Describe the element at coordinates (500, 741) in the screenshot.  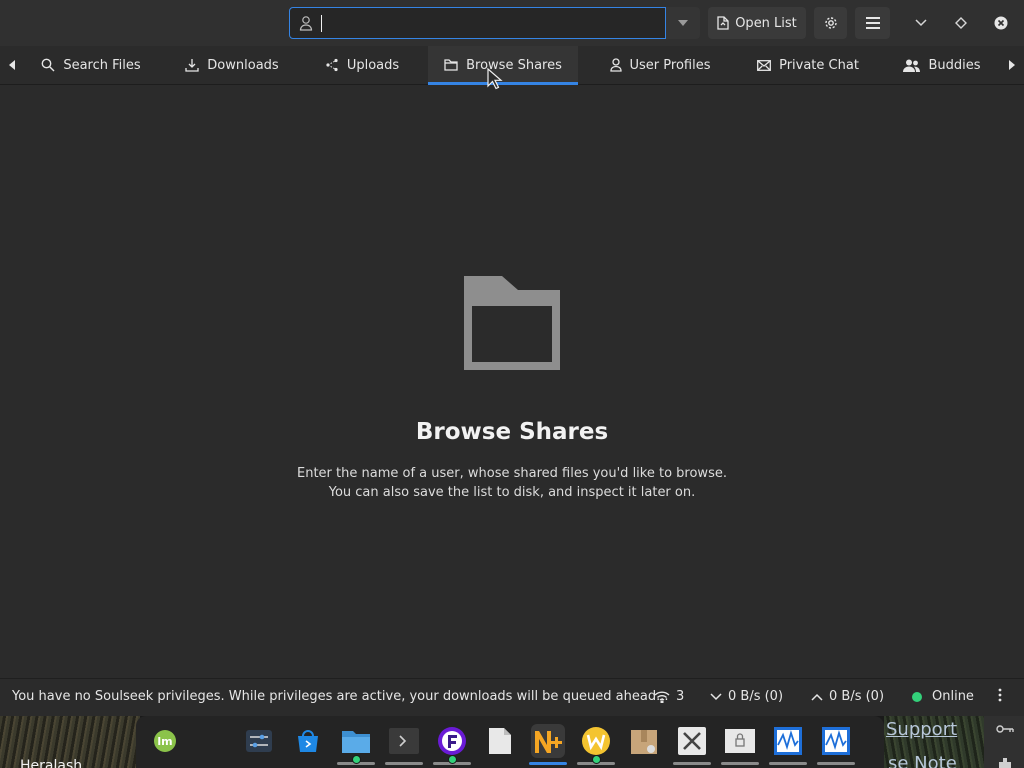
I see `text-document-icon` at that location.